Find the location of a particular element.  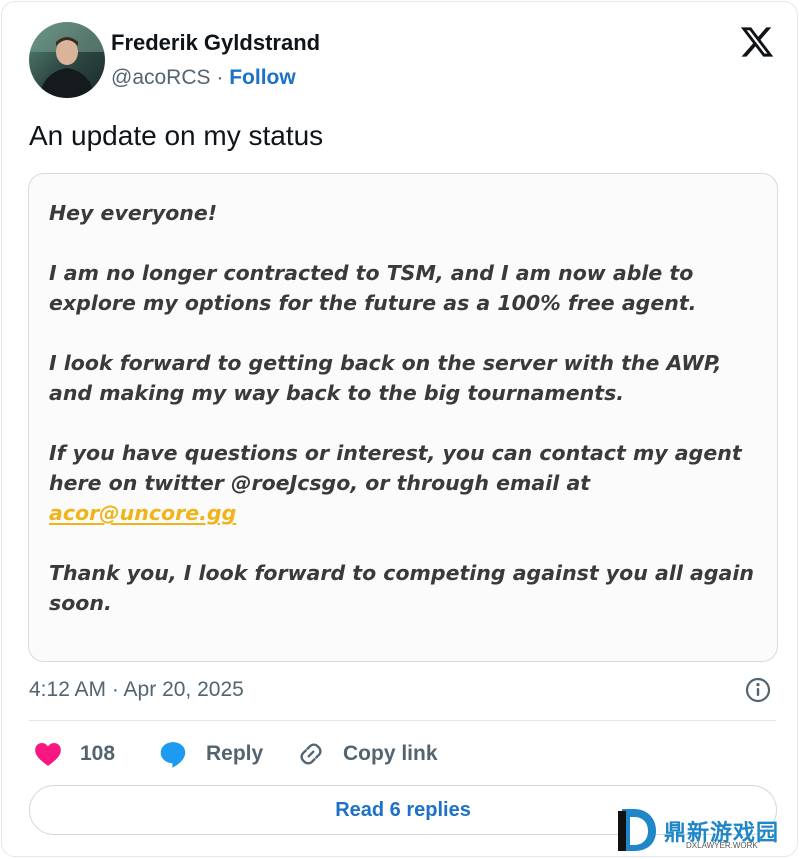

copy-link-button: Copy link is located at coordinates (367, 754).